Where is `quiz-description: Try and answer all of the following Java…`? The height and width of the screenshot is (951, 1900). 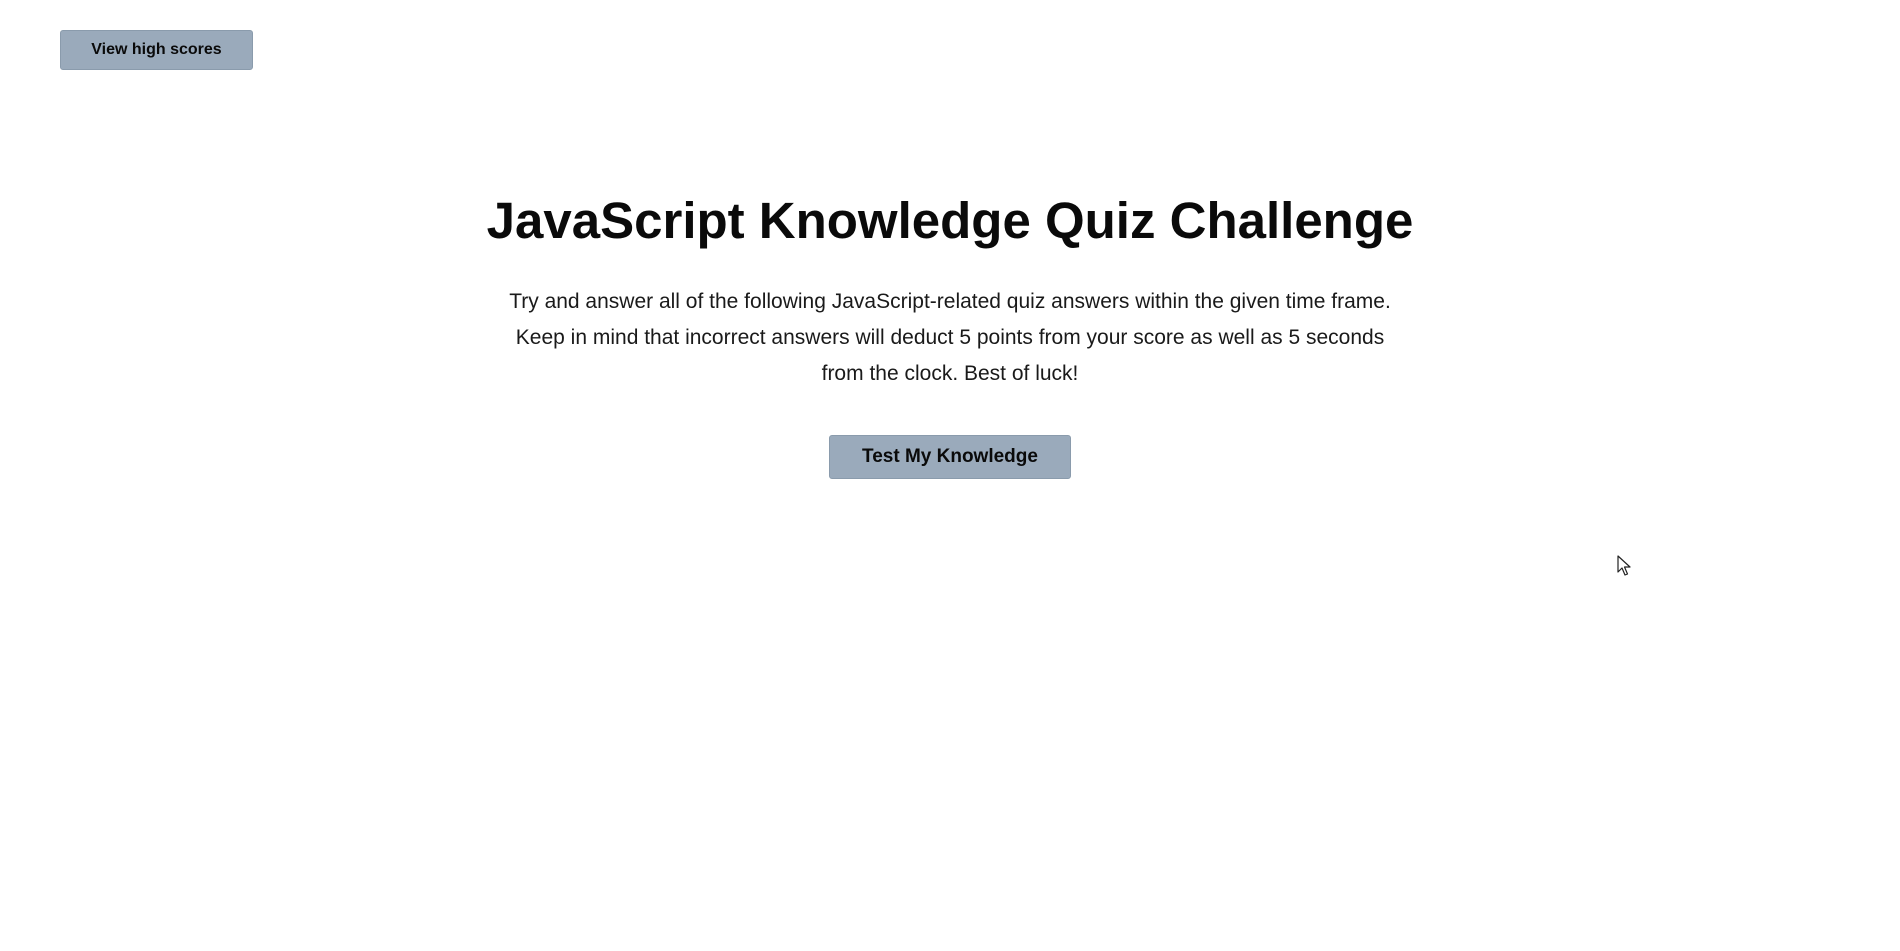
quiz-description: Try and answer all of the following Java… is located at coordinates (950, 337).